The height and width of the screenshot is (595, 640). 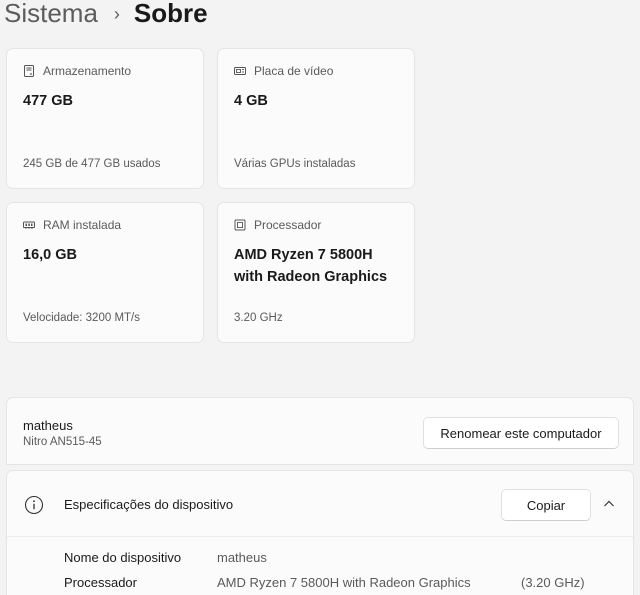 I want to click on computer-name: matheus, so click(x=48, y=425).